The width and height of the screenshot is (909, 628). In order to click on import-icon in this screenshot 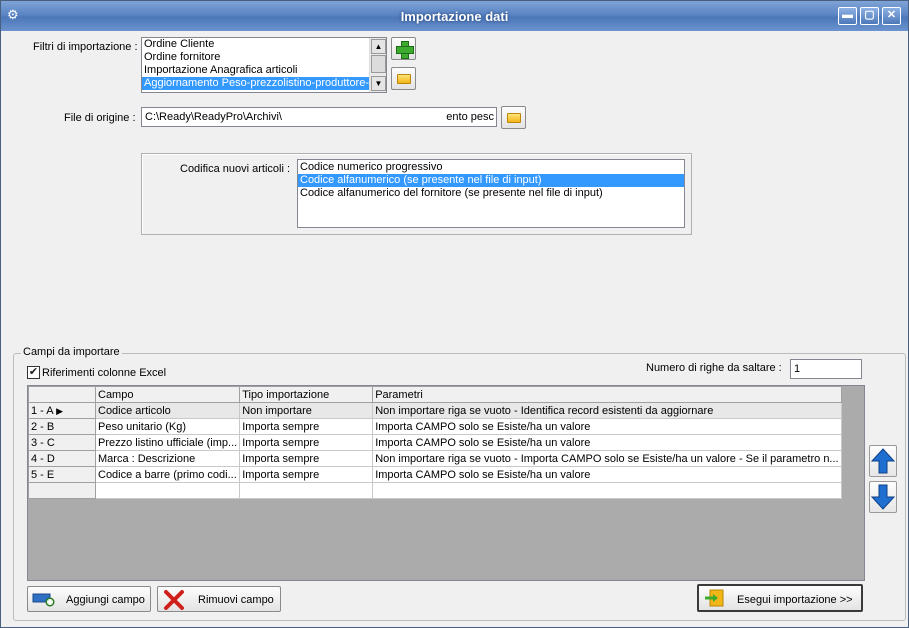, I will do `click(714, 598)`.